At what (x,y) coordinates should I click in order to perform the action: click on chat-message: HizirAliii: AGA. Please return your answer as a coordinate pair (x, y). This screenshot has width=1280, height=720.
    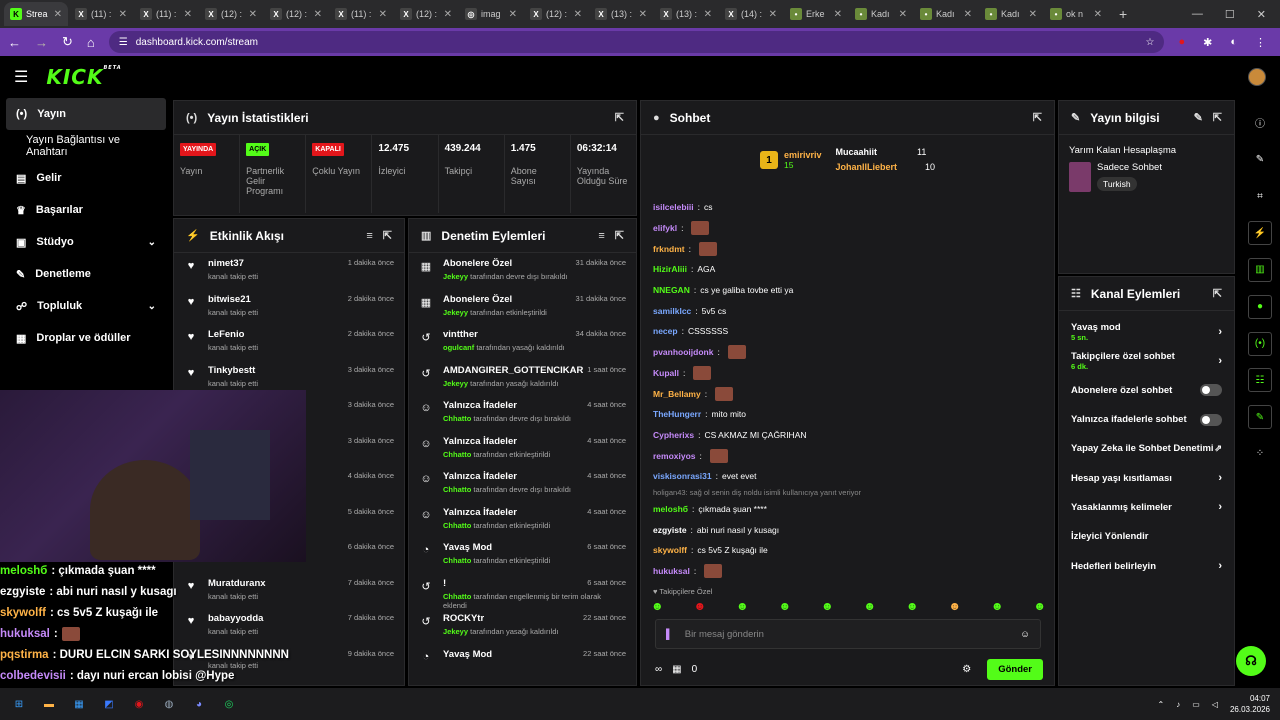
    Looking at the image, I should click on (853, 269).